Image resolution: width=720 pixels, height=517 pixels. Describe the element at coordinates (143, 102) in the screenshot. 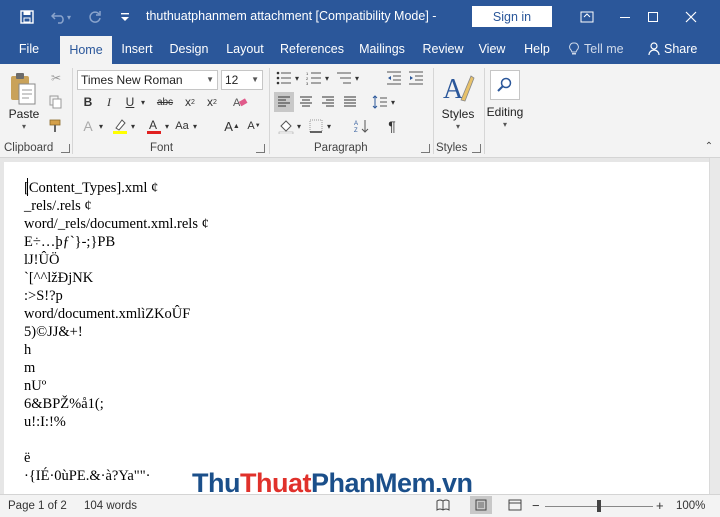

I see `underline-dropdown-icon: ▾` at that location.